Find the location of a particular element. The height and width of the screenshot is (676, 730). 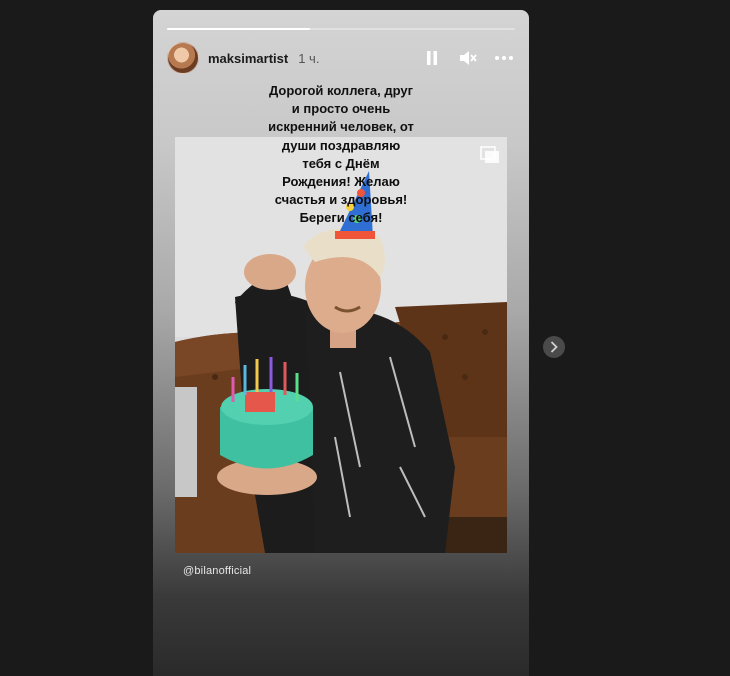

next-story-button is located at coordinates (554, 347).